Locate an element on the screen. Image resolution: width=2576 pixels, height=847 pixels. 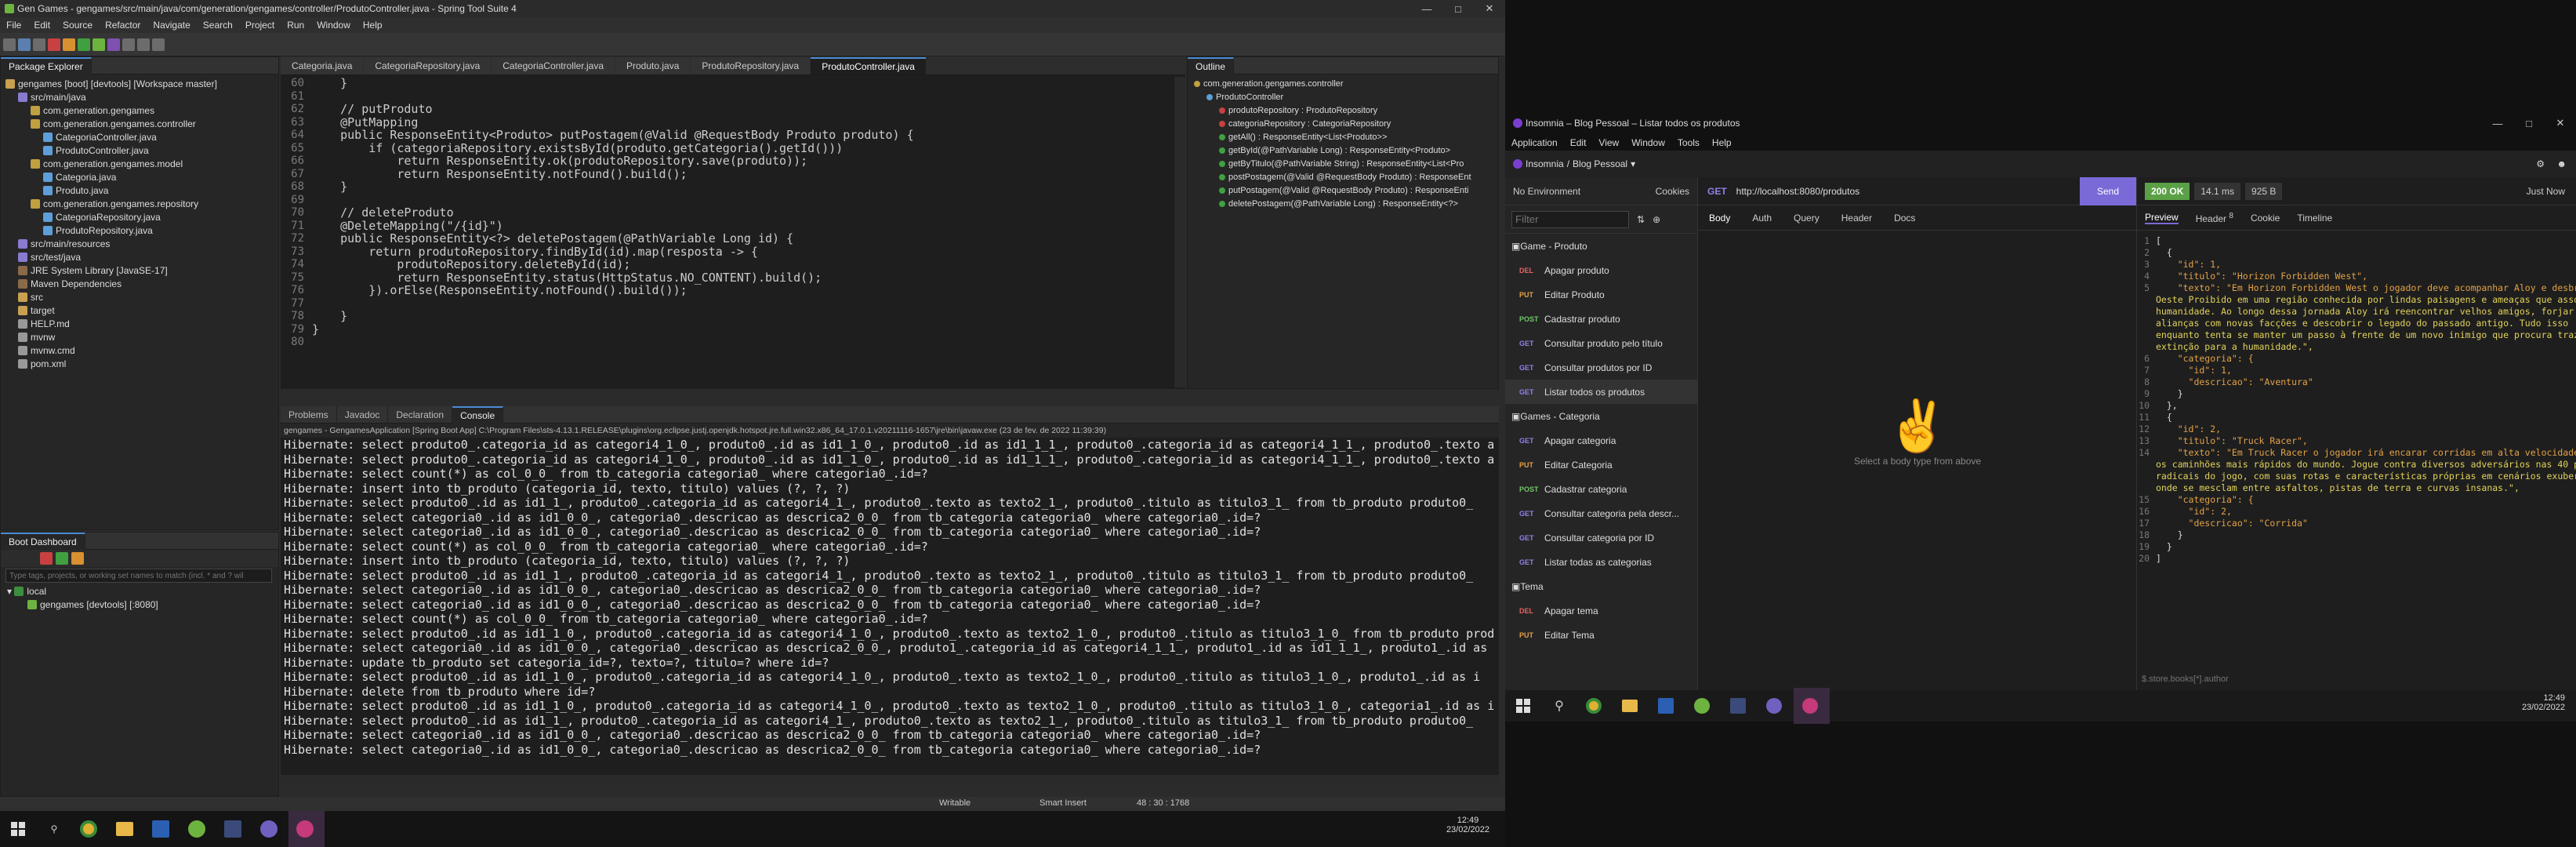
save-icon is located at coordinates (24, 44).